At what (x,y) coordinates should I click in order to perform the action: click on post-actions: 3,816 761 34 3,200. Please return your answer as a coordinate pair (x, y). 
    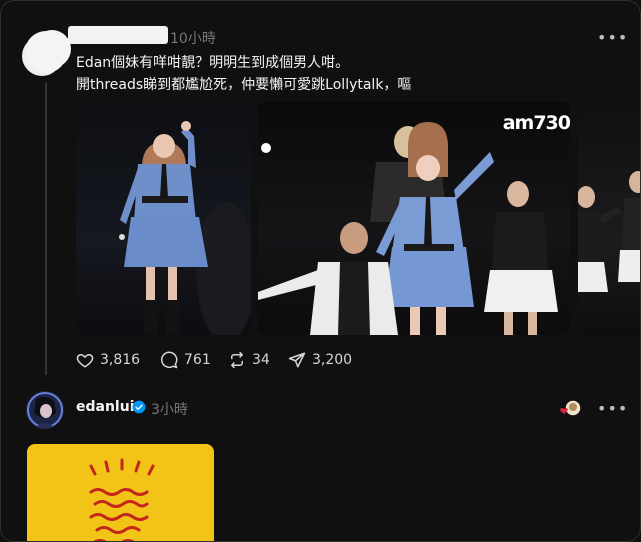
    Looking at the image, I should click on (226, 360).